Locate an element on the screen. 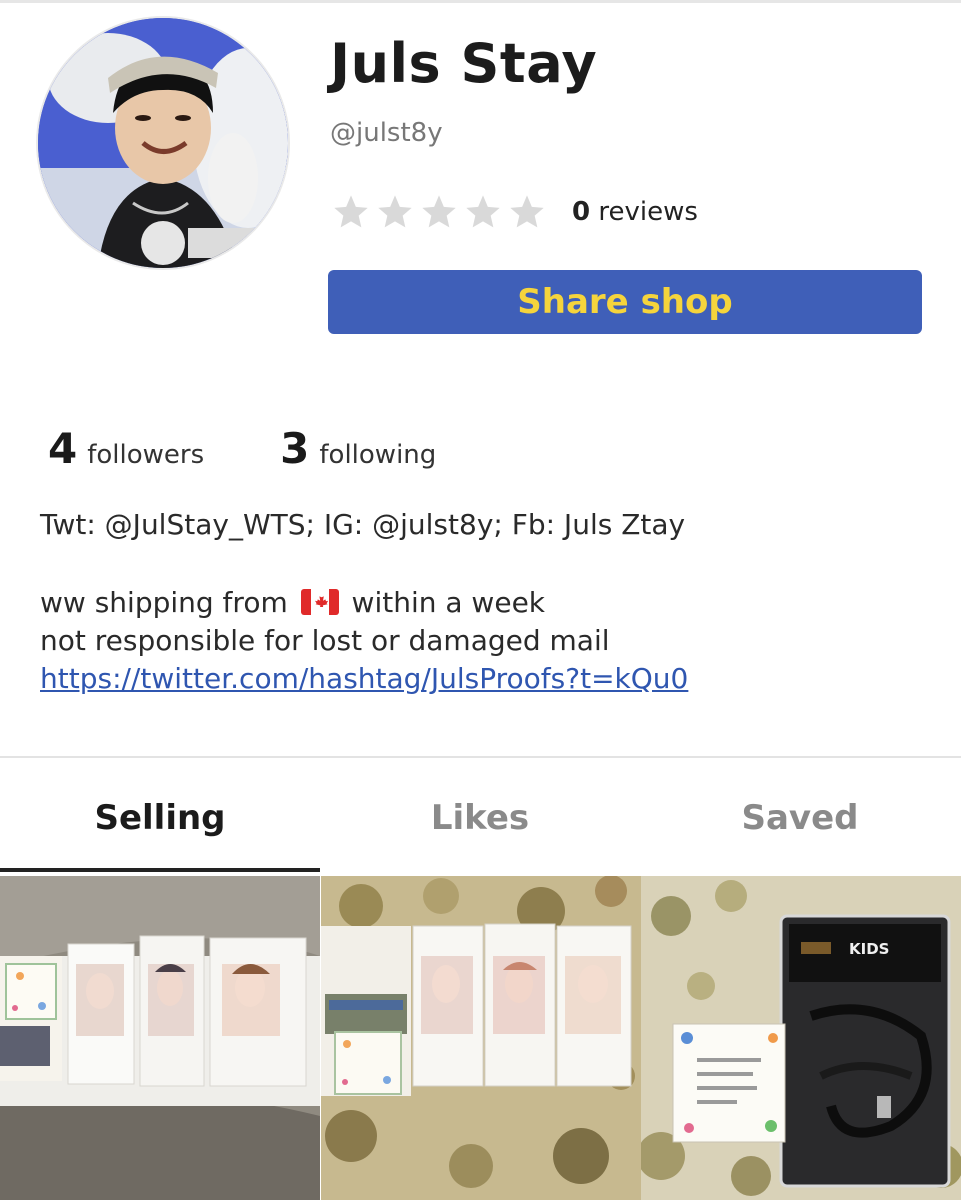 The height and width of the screenshot is (1200, 961). listing-tile: KIDS is located at coordinates (801, 1038).